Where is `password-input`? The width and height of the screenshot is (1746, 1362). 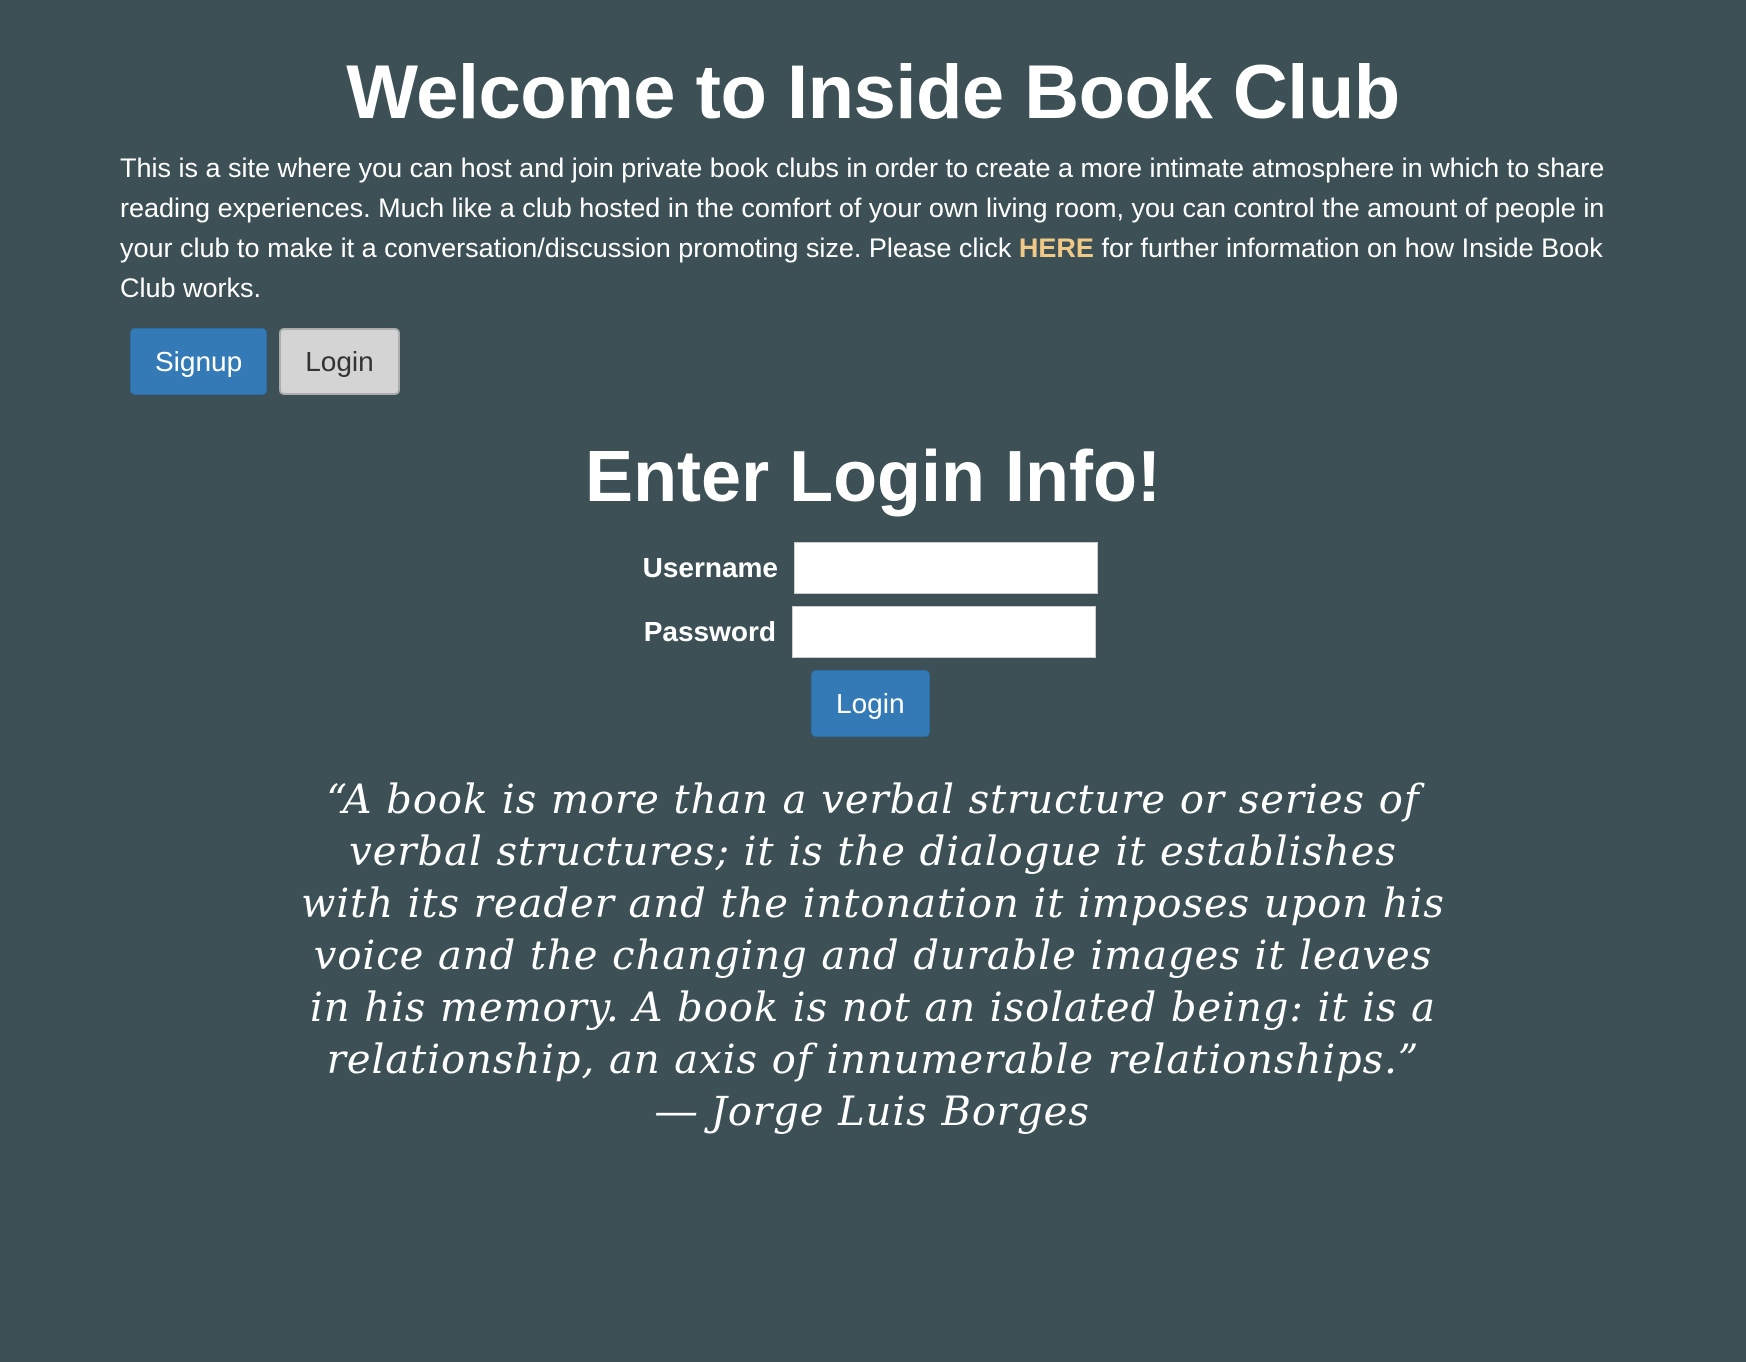 password-input is located at coordinates (944, 632).